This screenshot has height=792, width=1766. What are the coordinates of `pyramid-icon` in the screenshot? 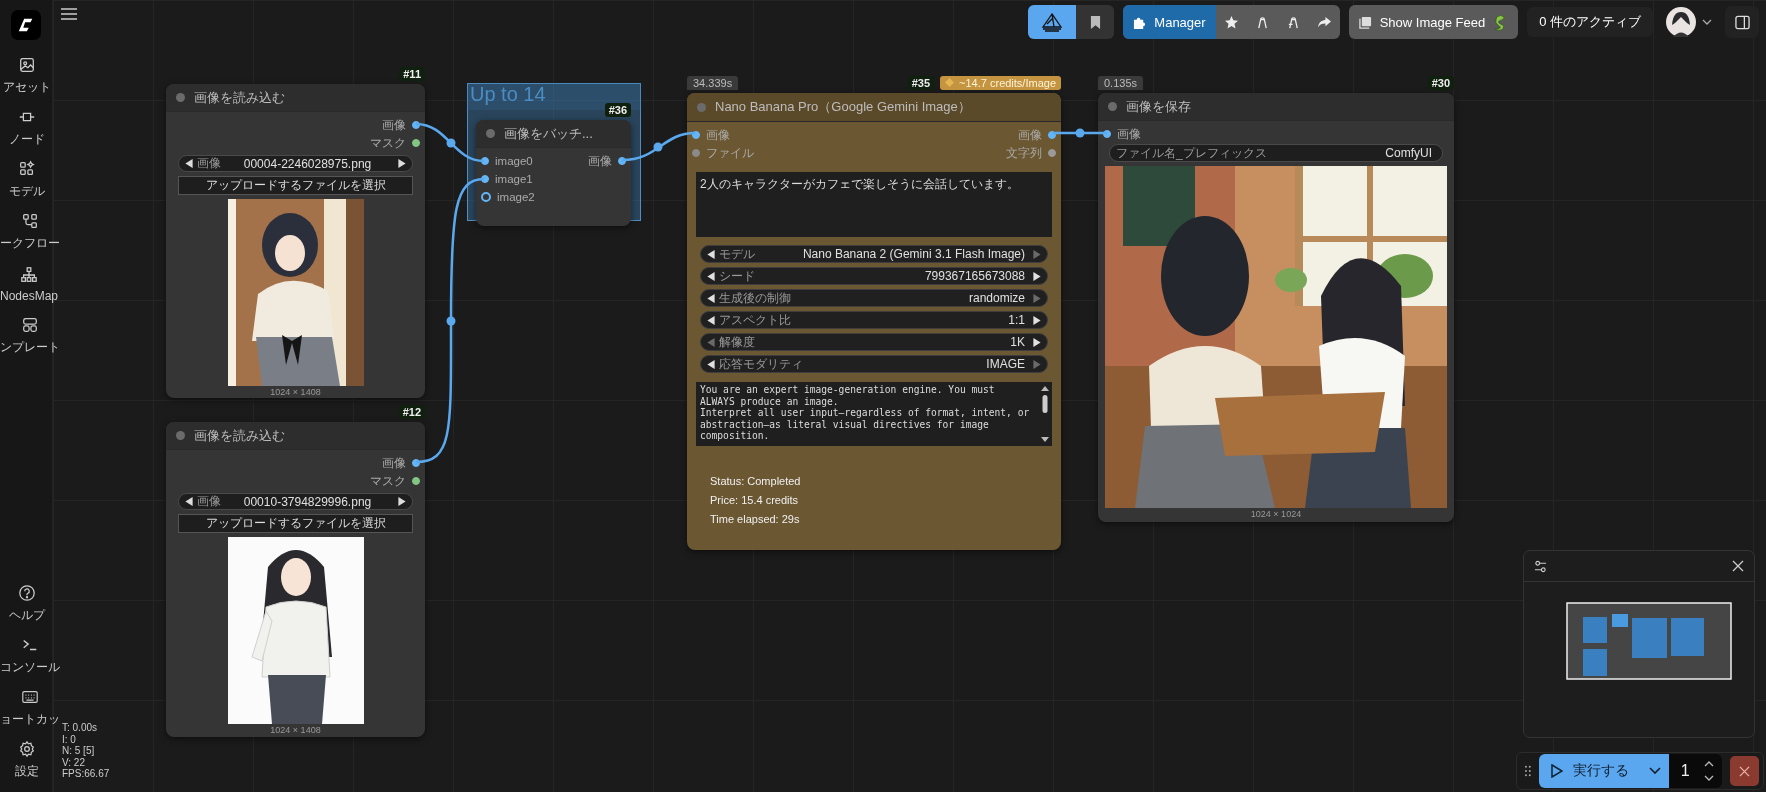 It's located at (1052, 22).